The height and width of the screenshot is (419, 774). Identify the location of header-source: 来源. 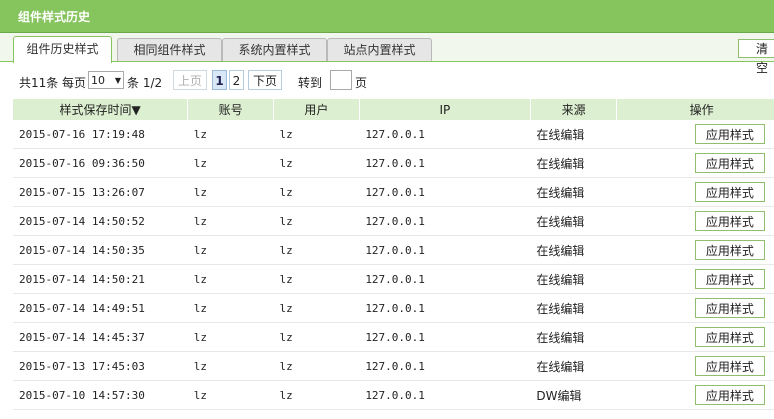
(574, 109).